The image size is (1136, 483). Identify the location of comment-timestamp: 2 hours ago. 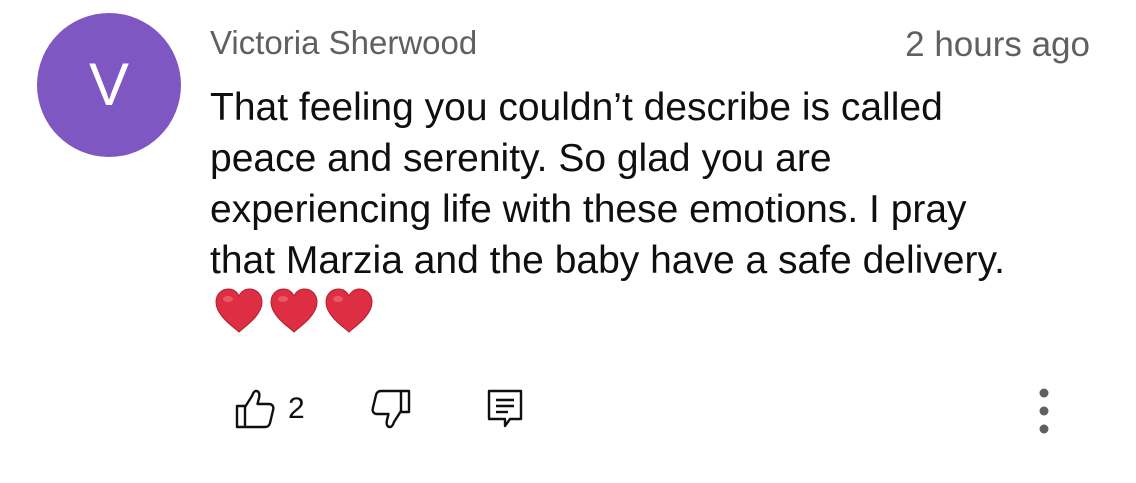
(997, 45).